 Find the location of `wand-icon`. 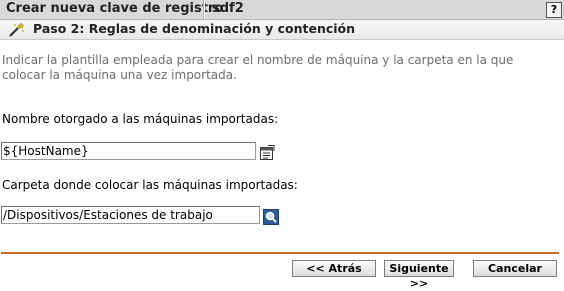

wand-icon is located at coordinates (16, 30).